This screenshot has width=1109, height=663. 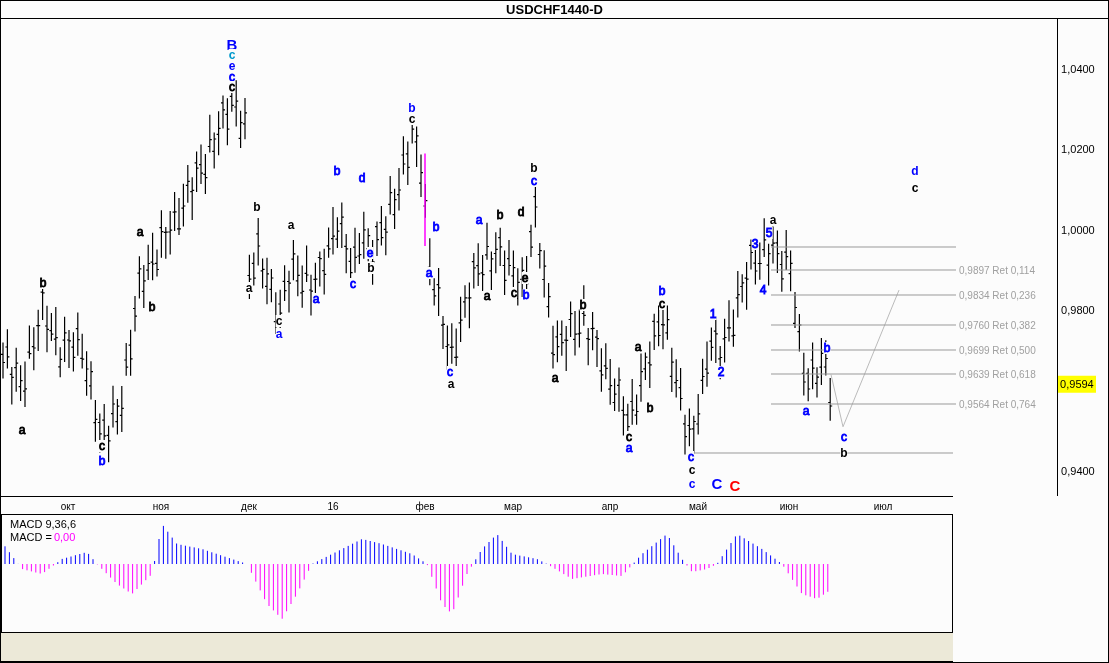 What do you see at coordinates (249, 507) in the screenshot?
I see `date-axis-label: дек` at bounding box center [249, 507].